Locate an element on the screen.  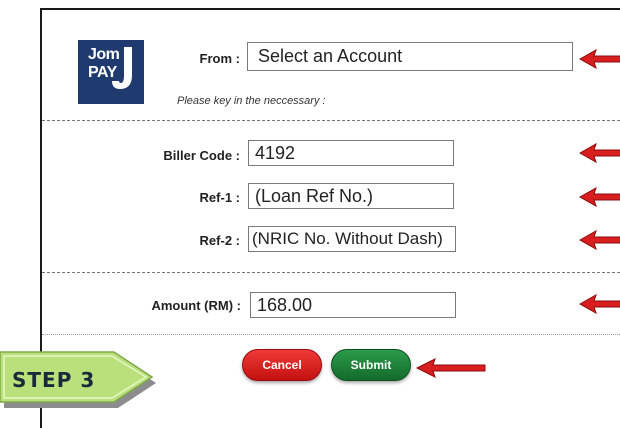
ref2-field: (NRIC No. Without Dash) is located at coordinates (352, 239).